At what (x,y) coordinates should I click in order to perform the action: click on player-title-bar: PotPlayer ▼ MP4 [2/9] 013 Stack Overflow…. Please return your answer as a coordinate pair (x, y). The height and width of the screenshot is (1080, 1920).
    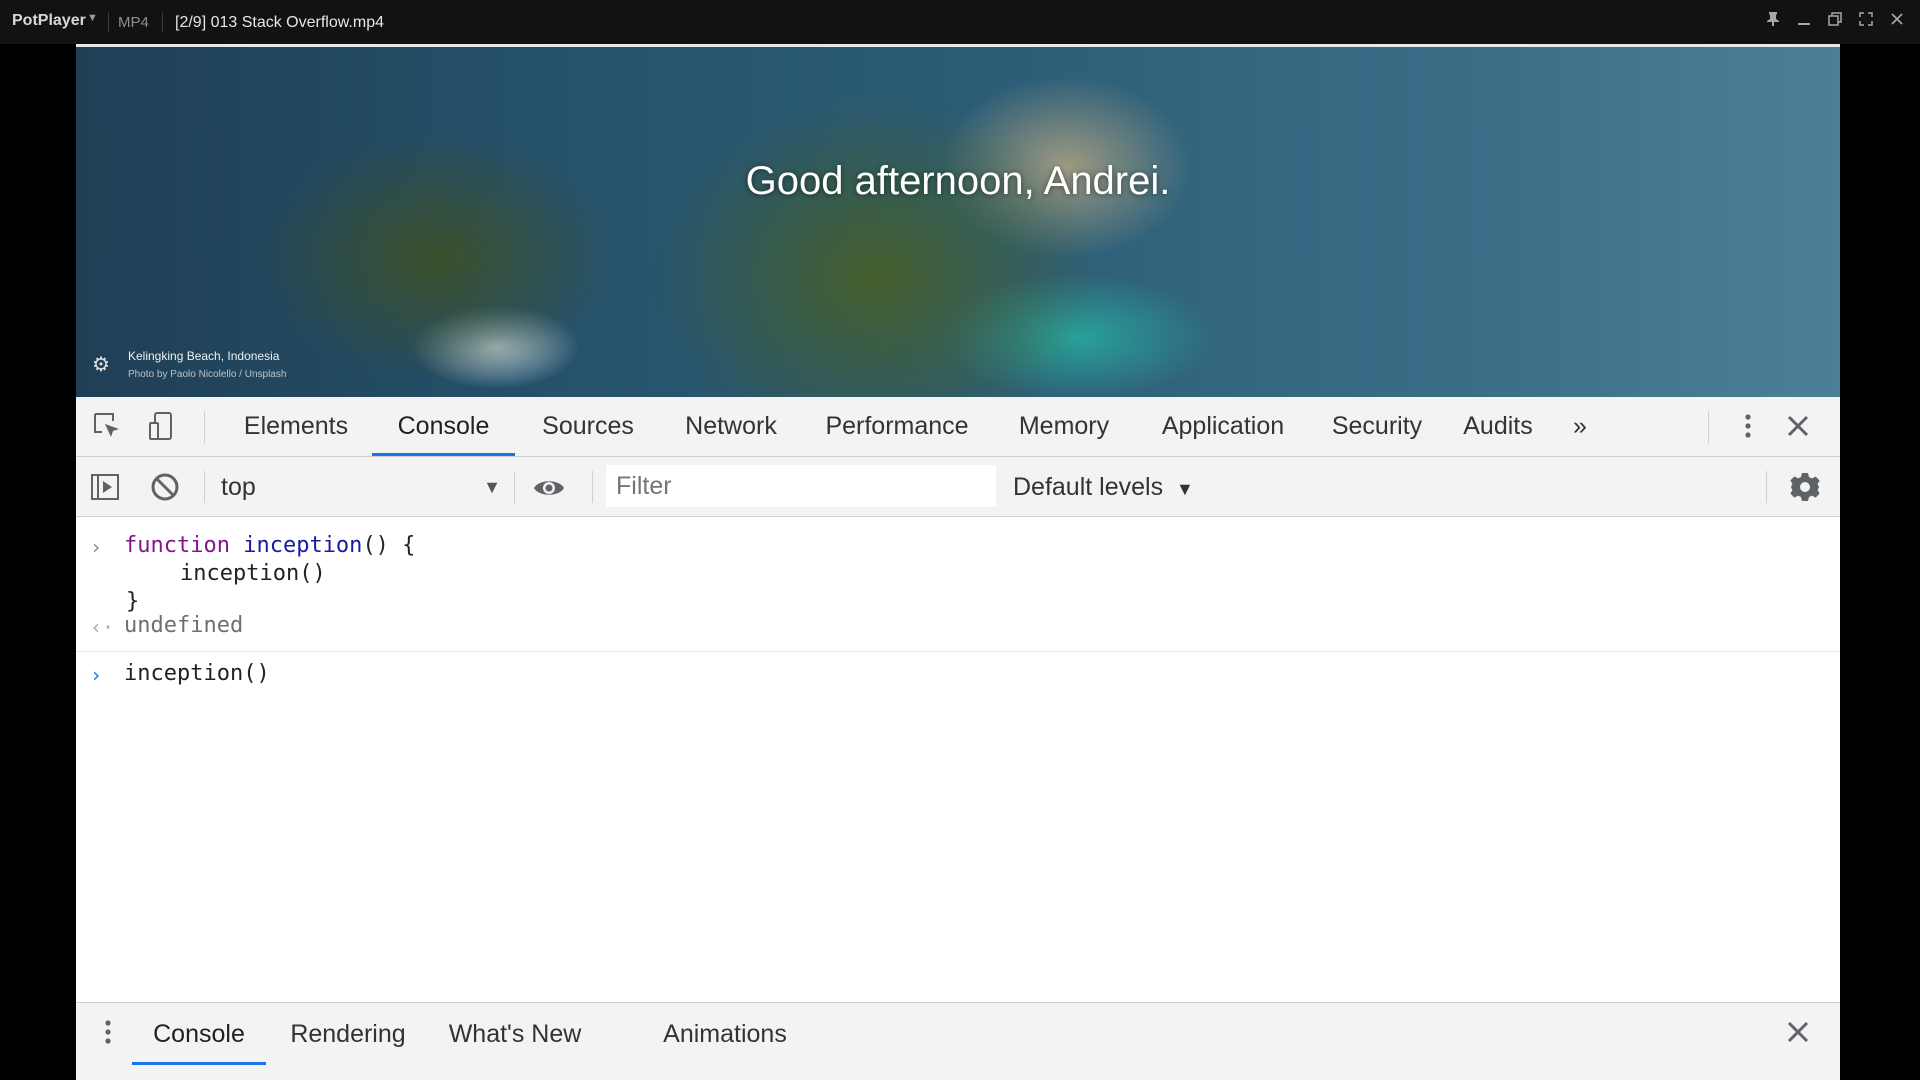
    Looking at the image, I should click on (960, 22).